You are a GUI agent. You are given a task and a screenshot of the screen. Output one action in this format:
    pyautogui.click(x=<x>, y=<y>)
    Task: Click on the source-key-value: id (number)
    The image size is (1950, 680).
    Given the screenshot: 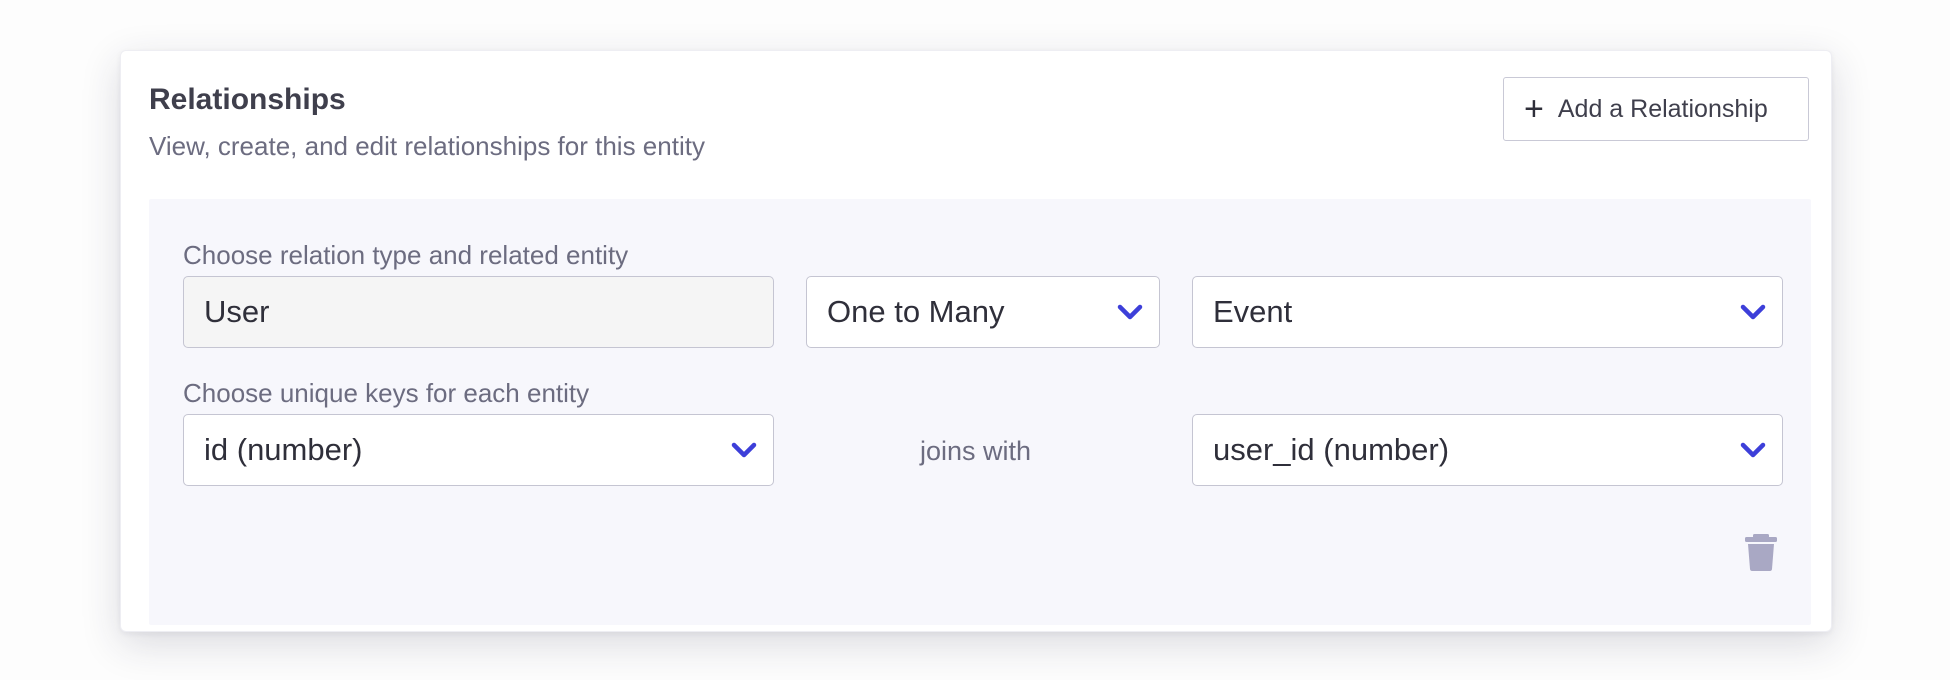 What is the action you would take?
    pyautogui.click(x=283, y=449)
    